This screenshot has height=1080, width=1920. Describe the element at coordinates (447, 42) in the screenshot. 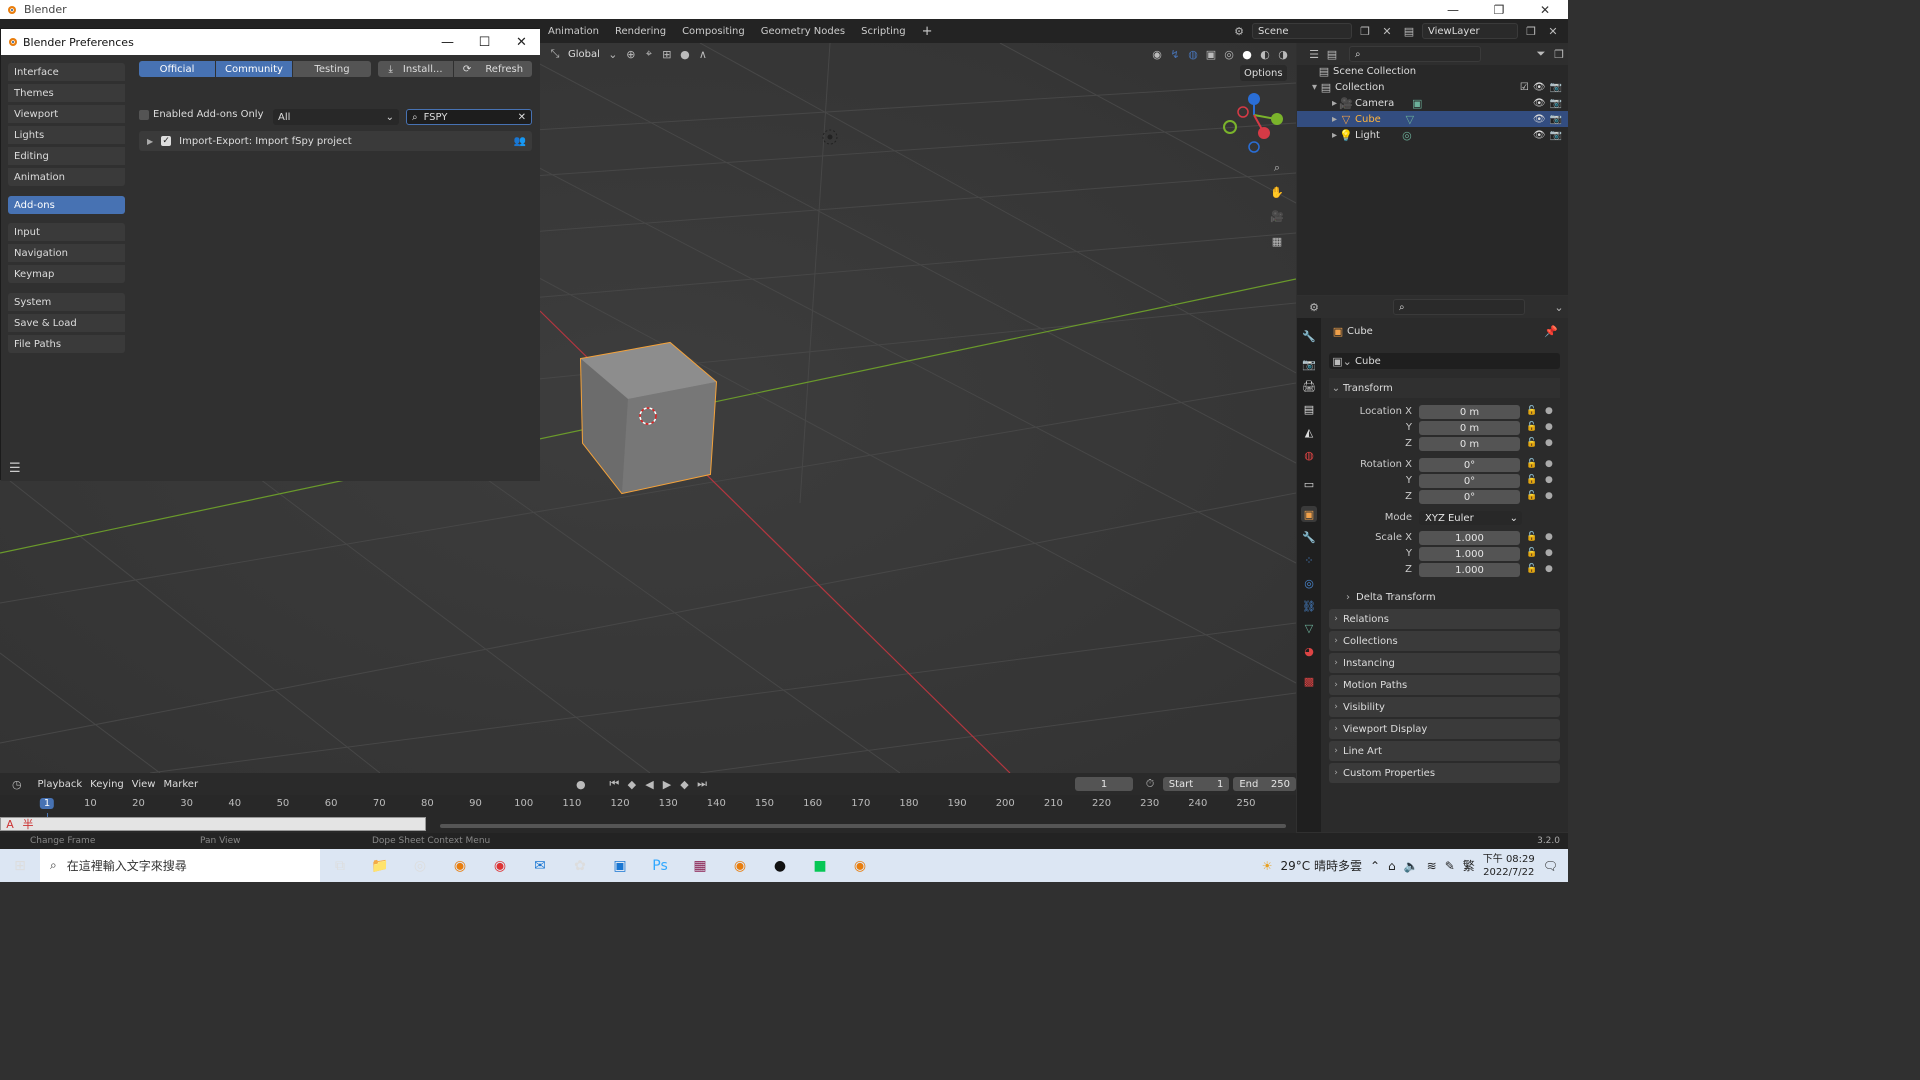

I see `minimize-icon: —` at that location.